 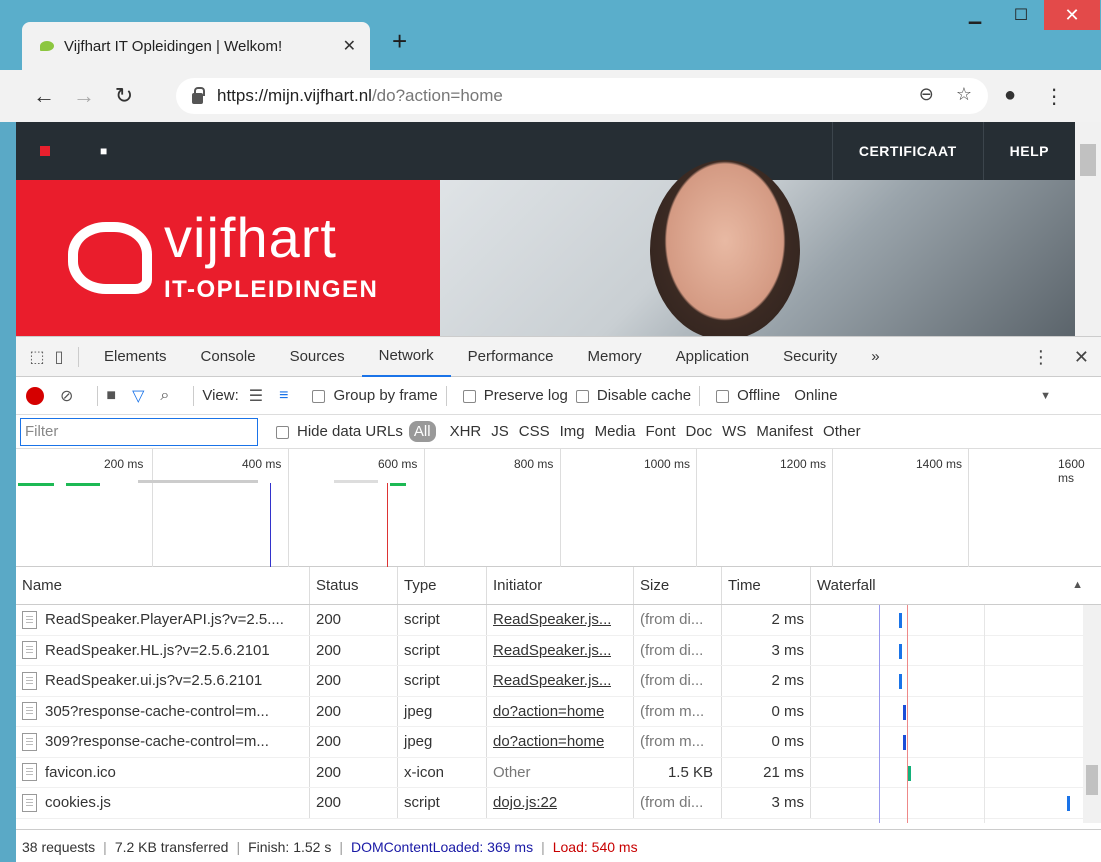 I want to click on reload-button: ↻, so click(x=124, y=96).